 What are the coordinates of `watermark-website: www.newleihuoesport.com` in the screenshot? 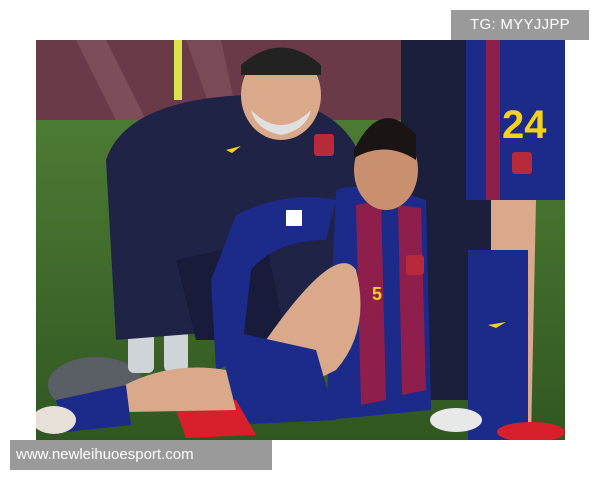 It's located at (141, 455).